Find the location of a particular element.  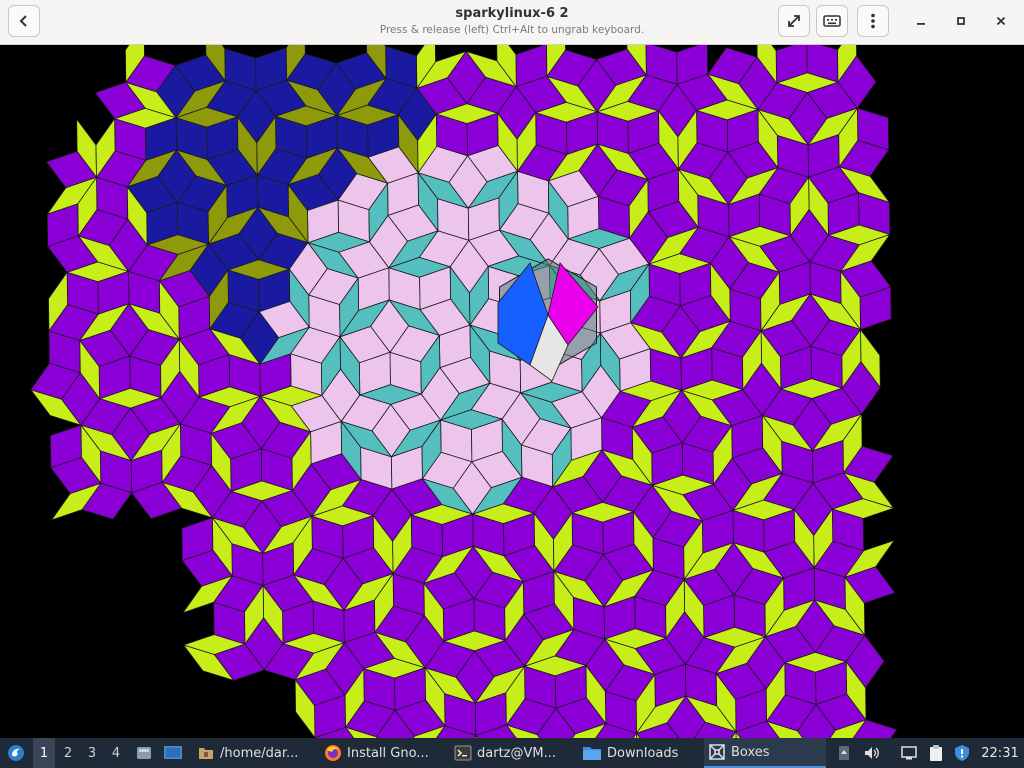

volume-icon is located at coordinates (872, 753).